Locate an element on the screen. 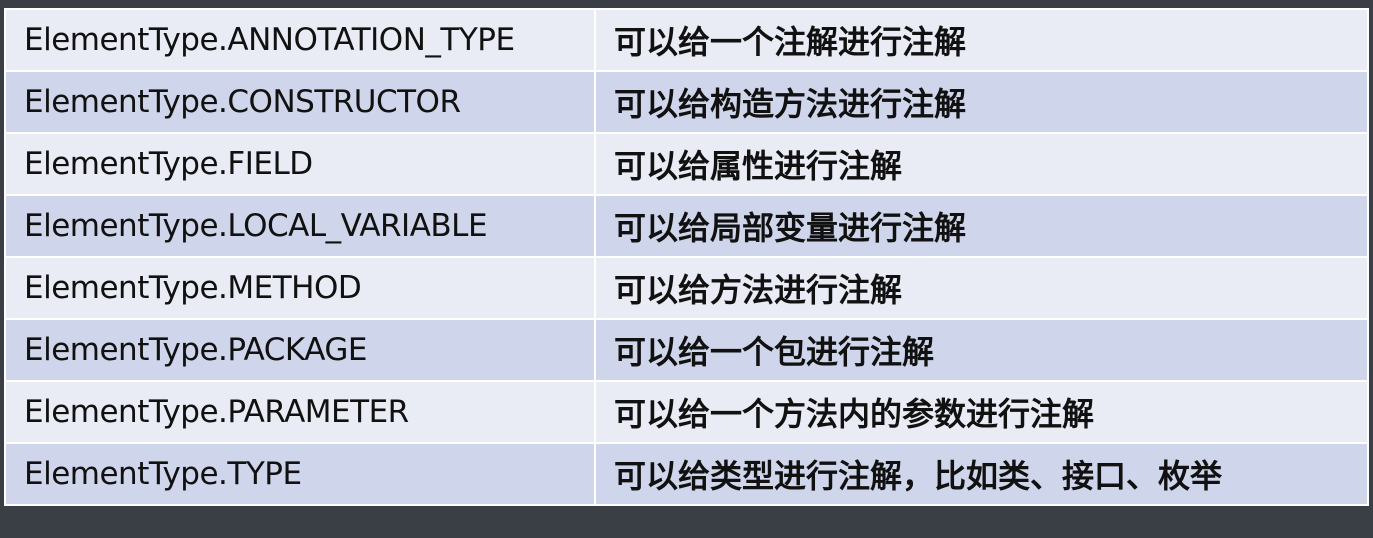 The height and width of the screenshot is (538, 1373). table-row: ElementType.PACKAGE 可以给一个包进行注解 is located at coordinates (686, 350).